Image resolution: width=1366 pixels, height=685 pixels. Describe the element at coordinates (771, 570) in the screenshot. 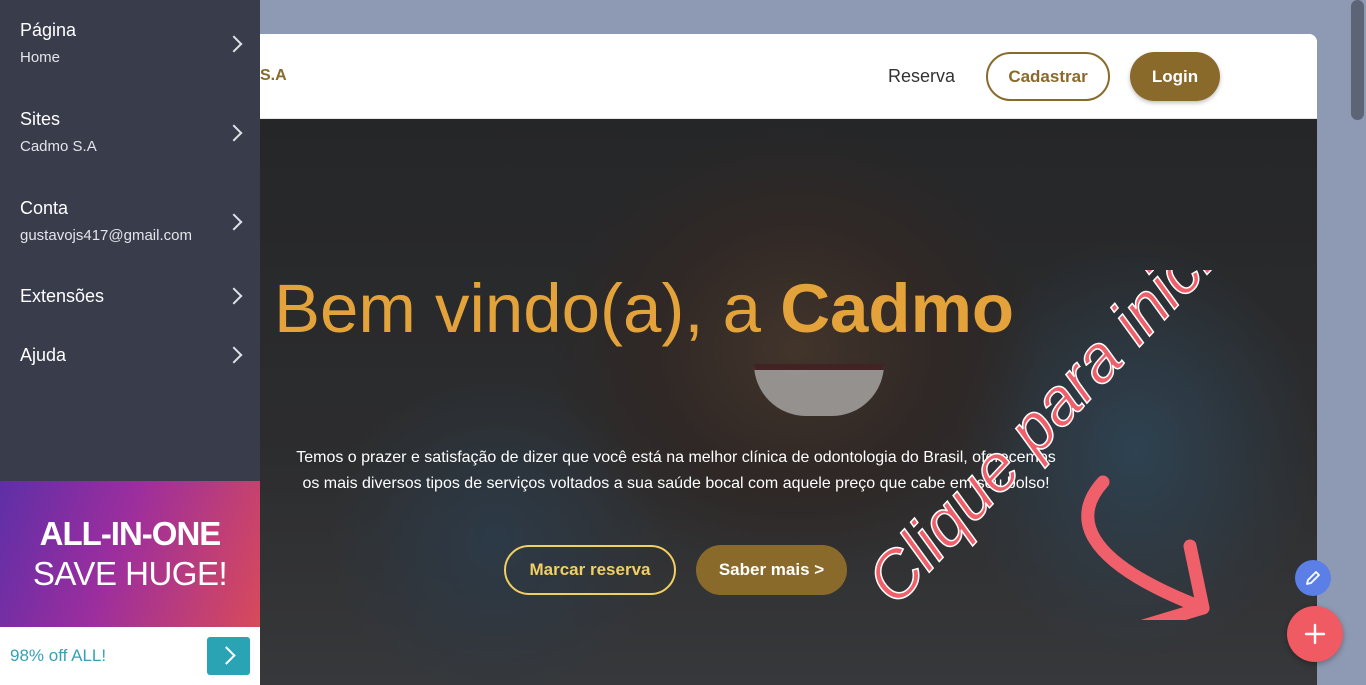

I see `saber-mais-button: Saber mais >` at that location.